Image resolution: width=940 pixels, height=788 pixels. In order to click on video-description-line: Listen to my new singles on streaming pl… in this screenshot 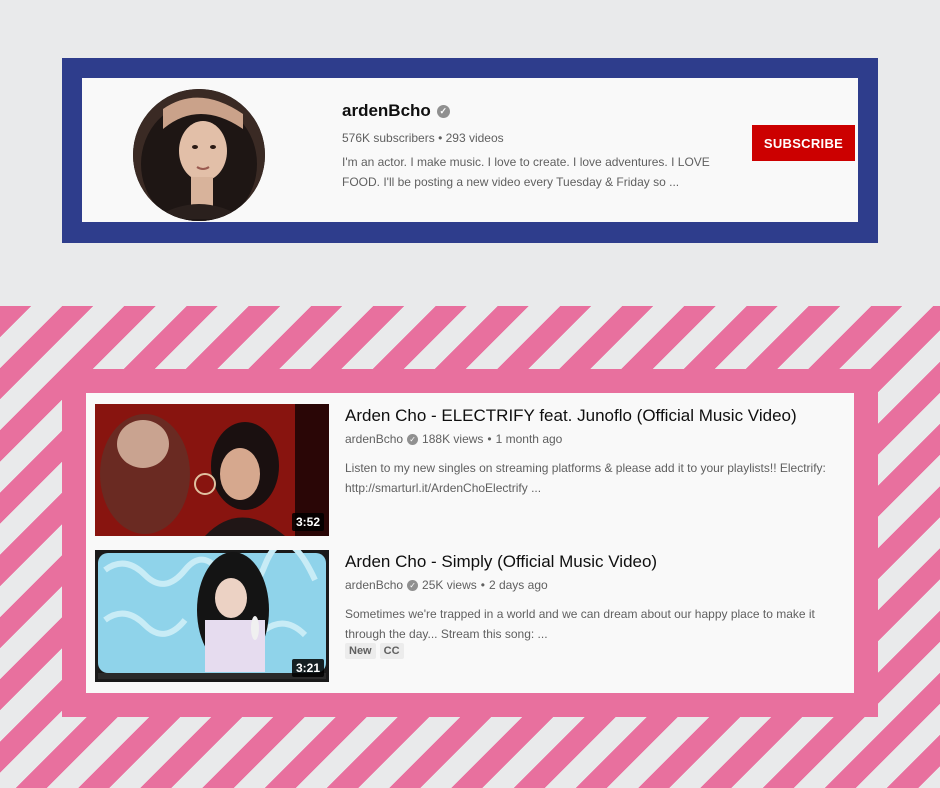, I will do `click(585, 468)`.